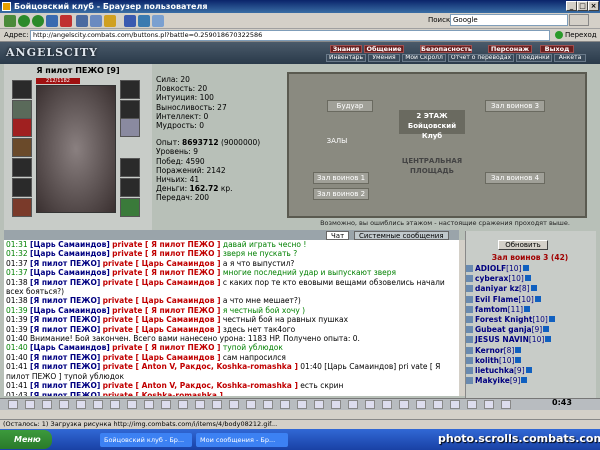  Describe the element at coordinates (346, 58) in the screenshot. I see `nav-inventory: Инвентарь` at that location.